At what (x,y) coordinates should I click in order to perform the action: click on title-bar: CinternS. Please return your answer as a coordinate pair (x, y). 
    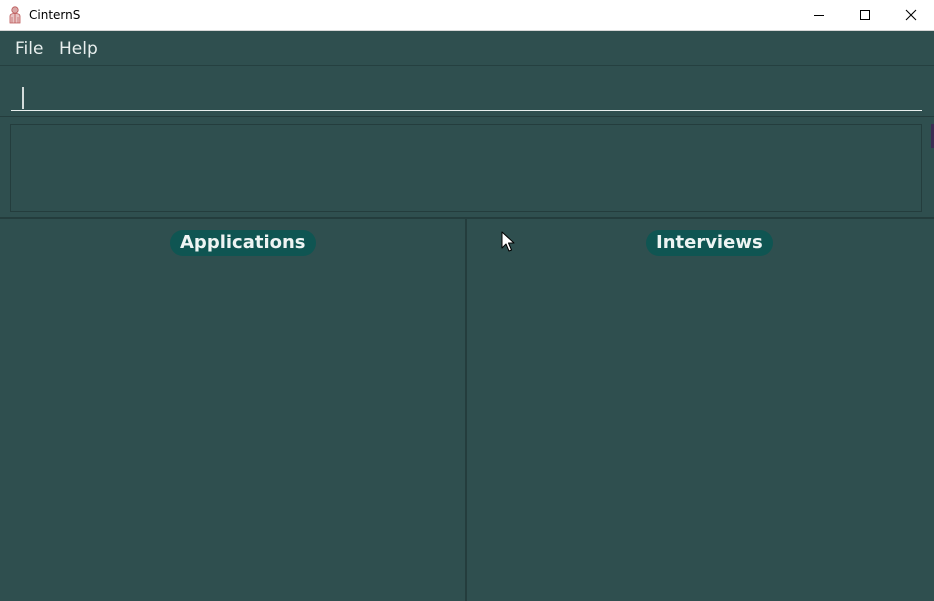
    Looking at the image, I should click on (467, 15).